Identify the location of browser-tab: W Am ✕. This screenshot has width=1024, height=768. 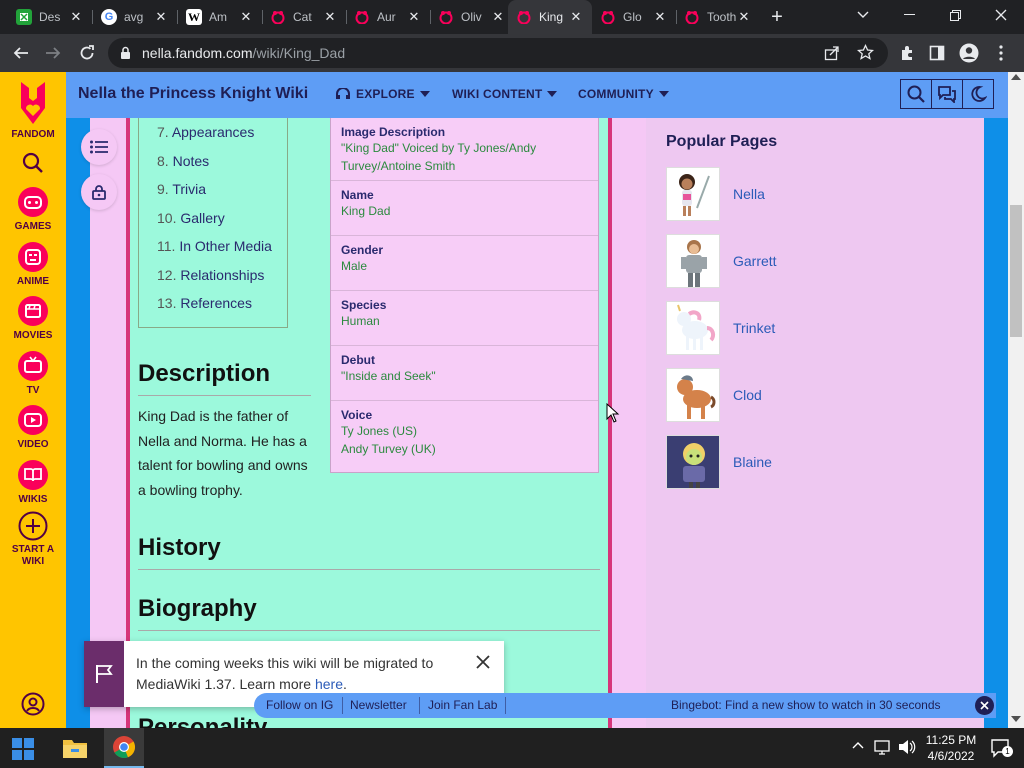
(220, 17).